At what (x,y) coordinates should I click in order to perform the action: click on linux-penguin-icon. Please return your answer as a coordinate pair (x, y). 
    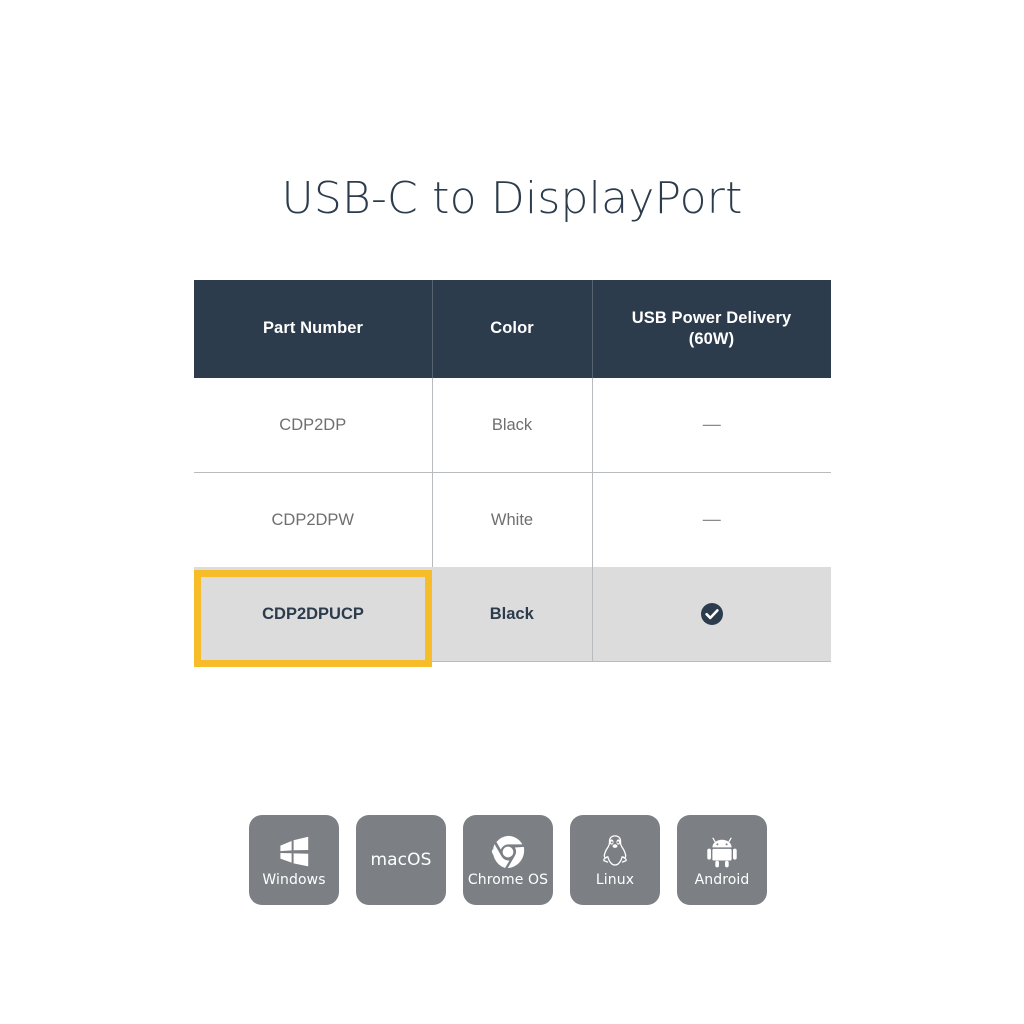
    Looking at the image, I should click on (615, 852).